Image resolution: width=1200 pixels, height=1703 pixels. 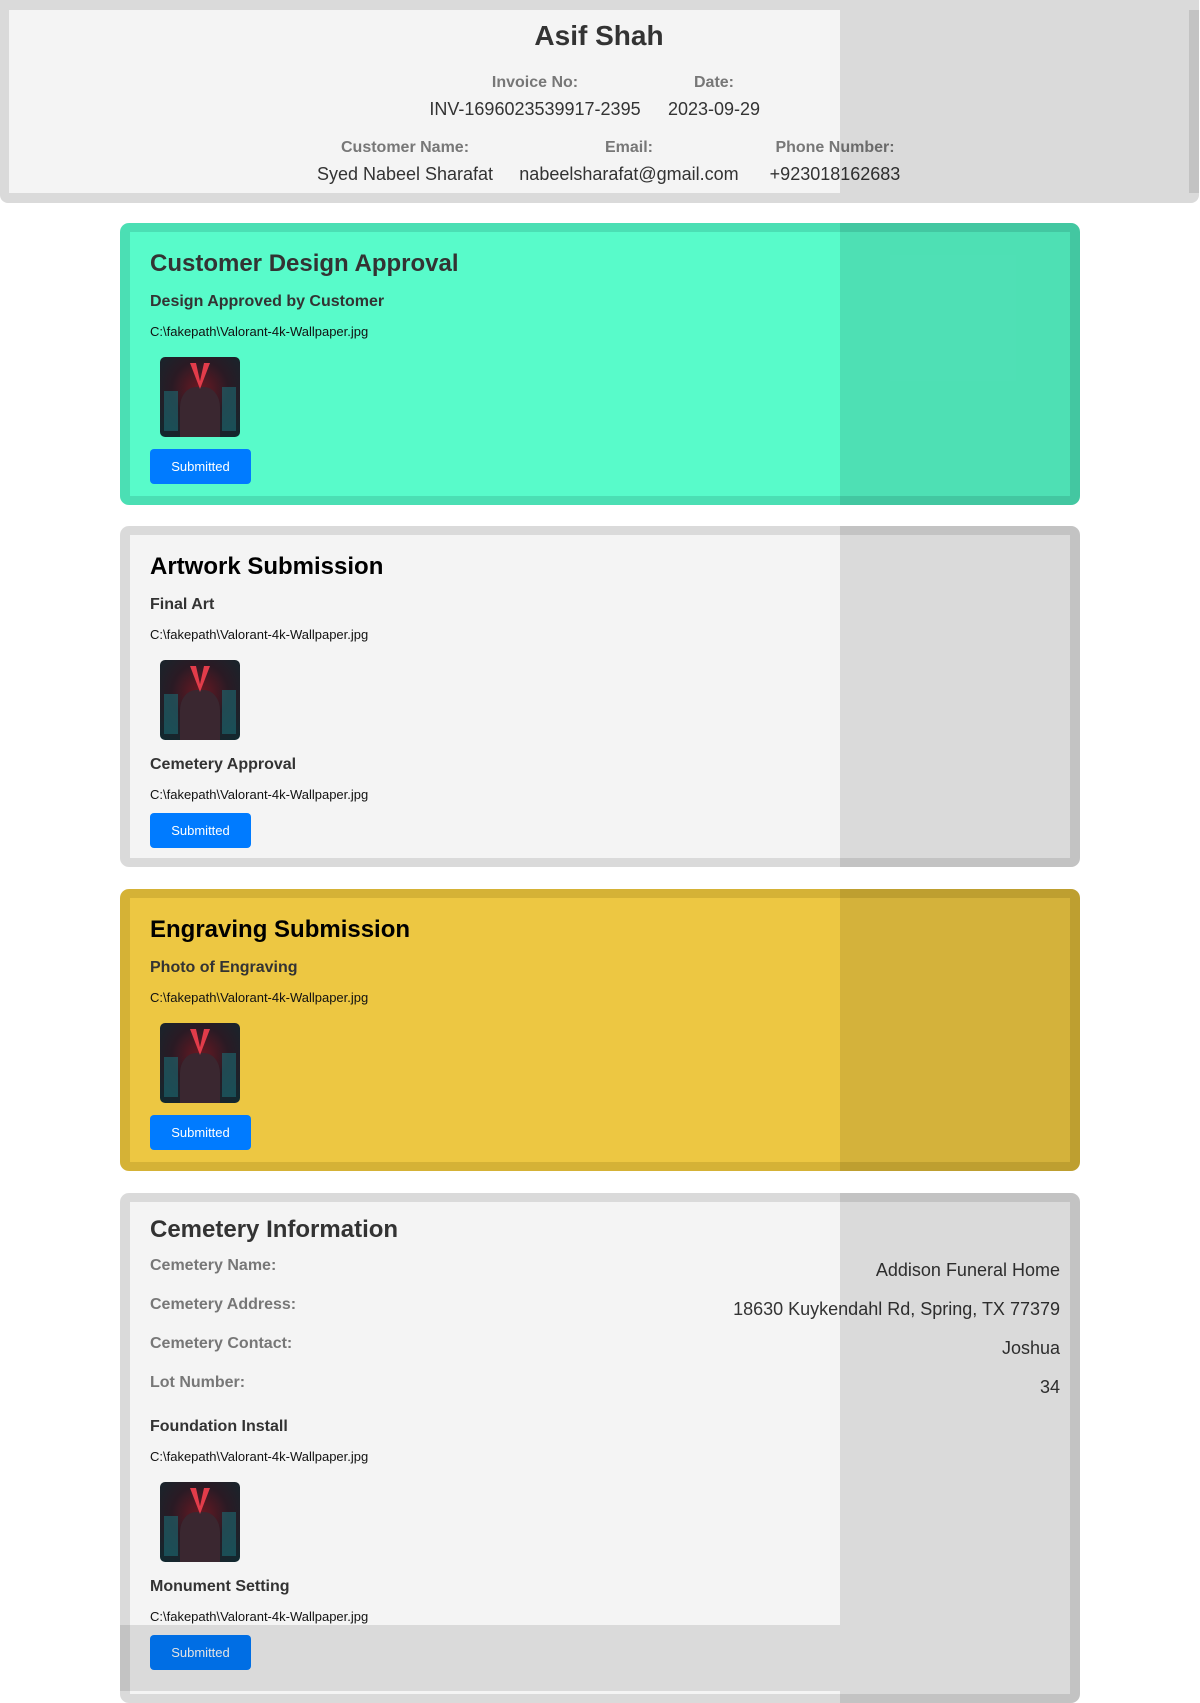 What do you see at coordinates (835, 174) in the screenshot?
I see `phone-value: +923018162683` at bounding box center [835, 174].